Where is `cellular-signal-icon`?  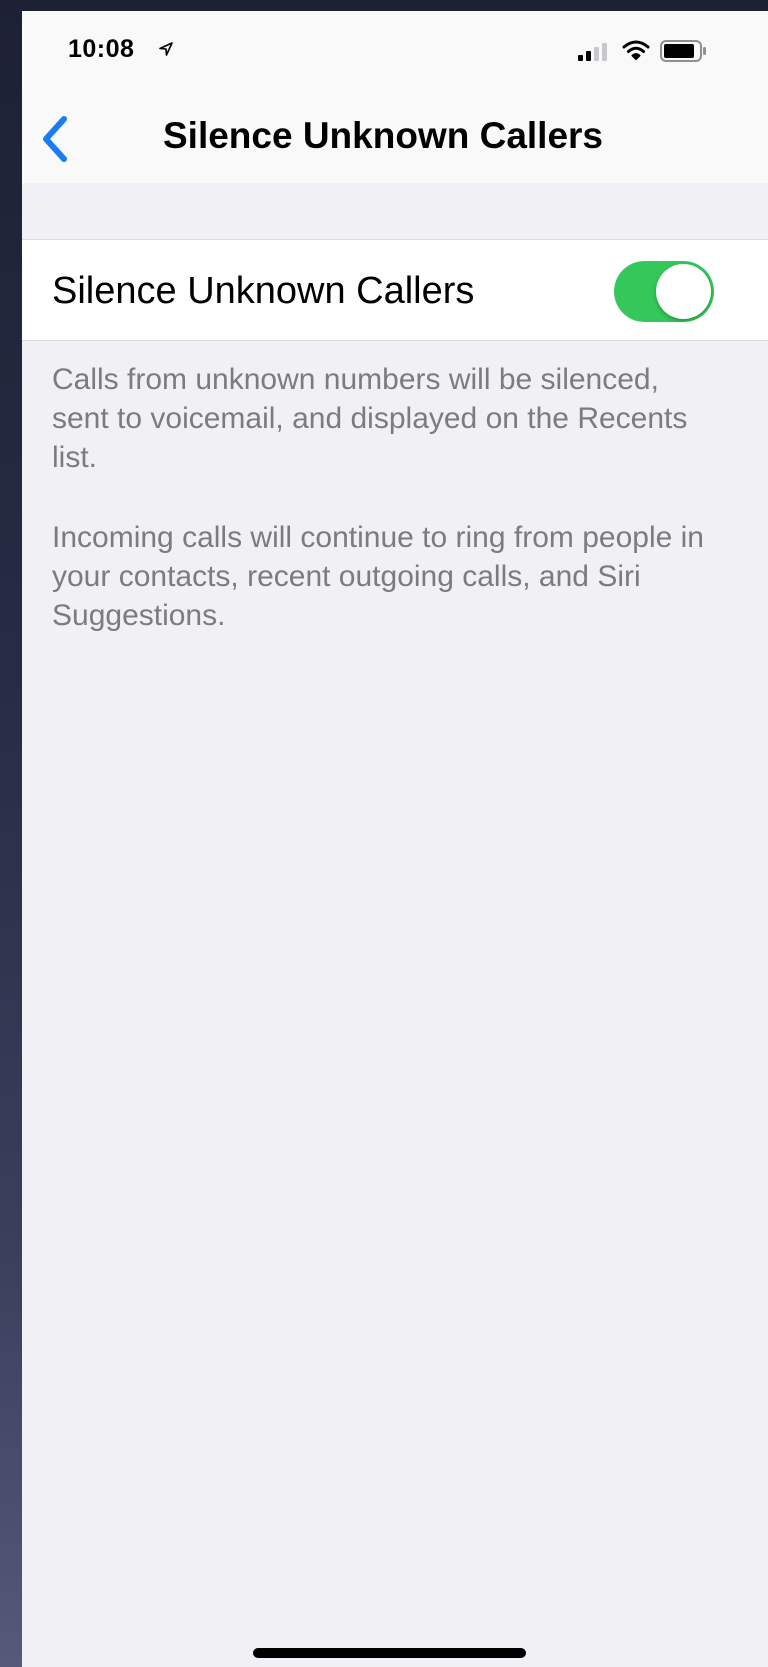
cellular-signal-icon is located at coordinates (592, 52).